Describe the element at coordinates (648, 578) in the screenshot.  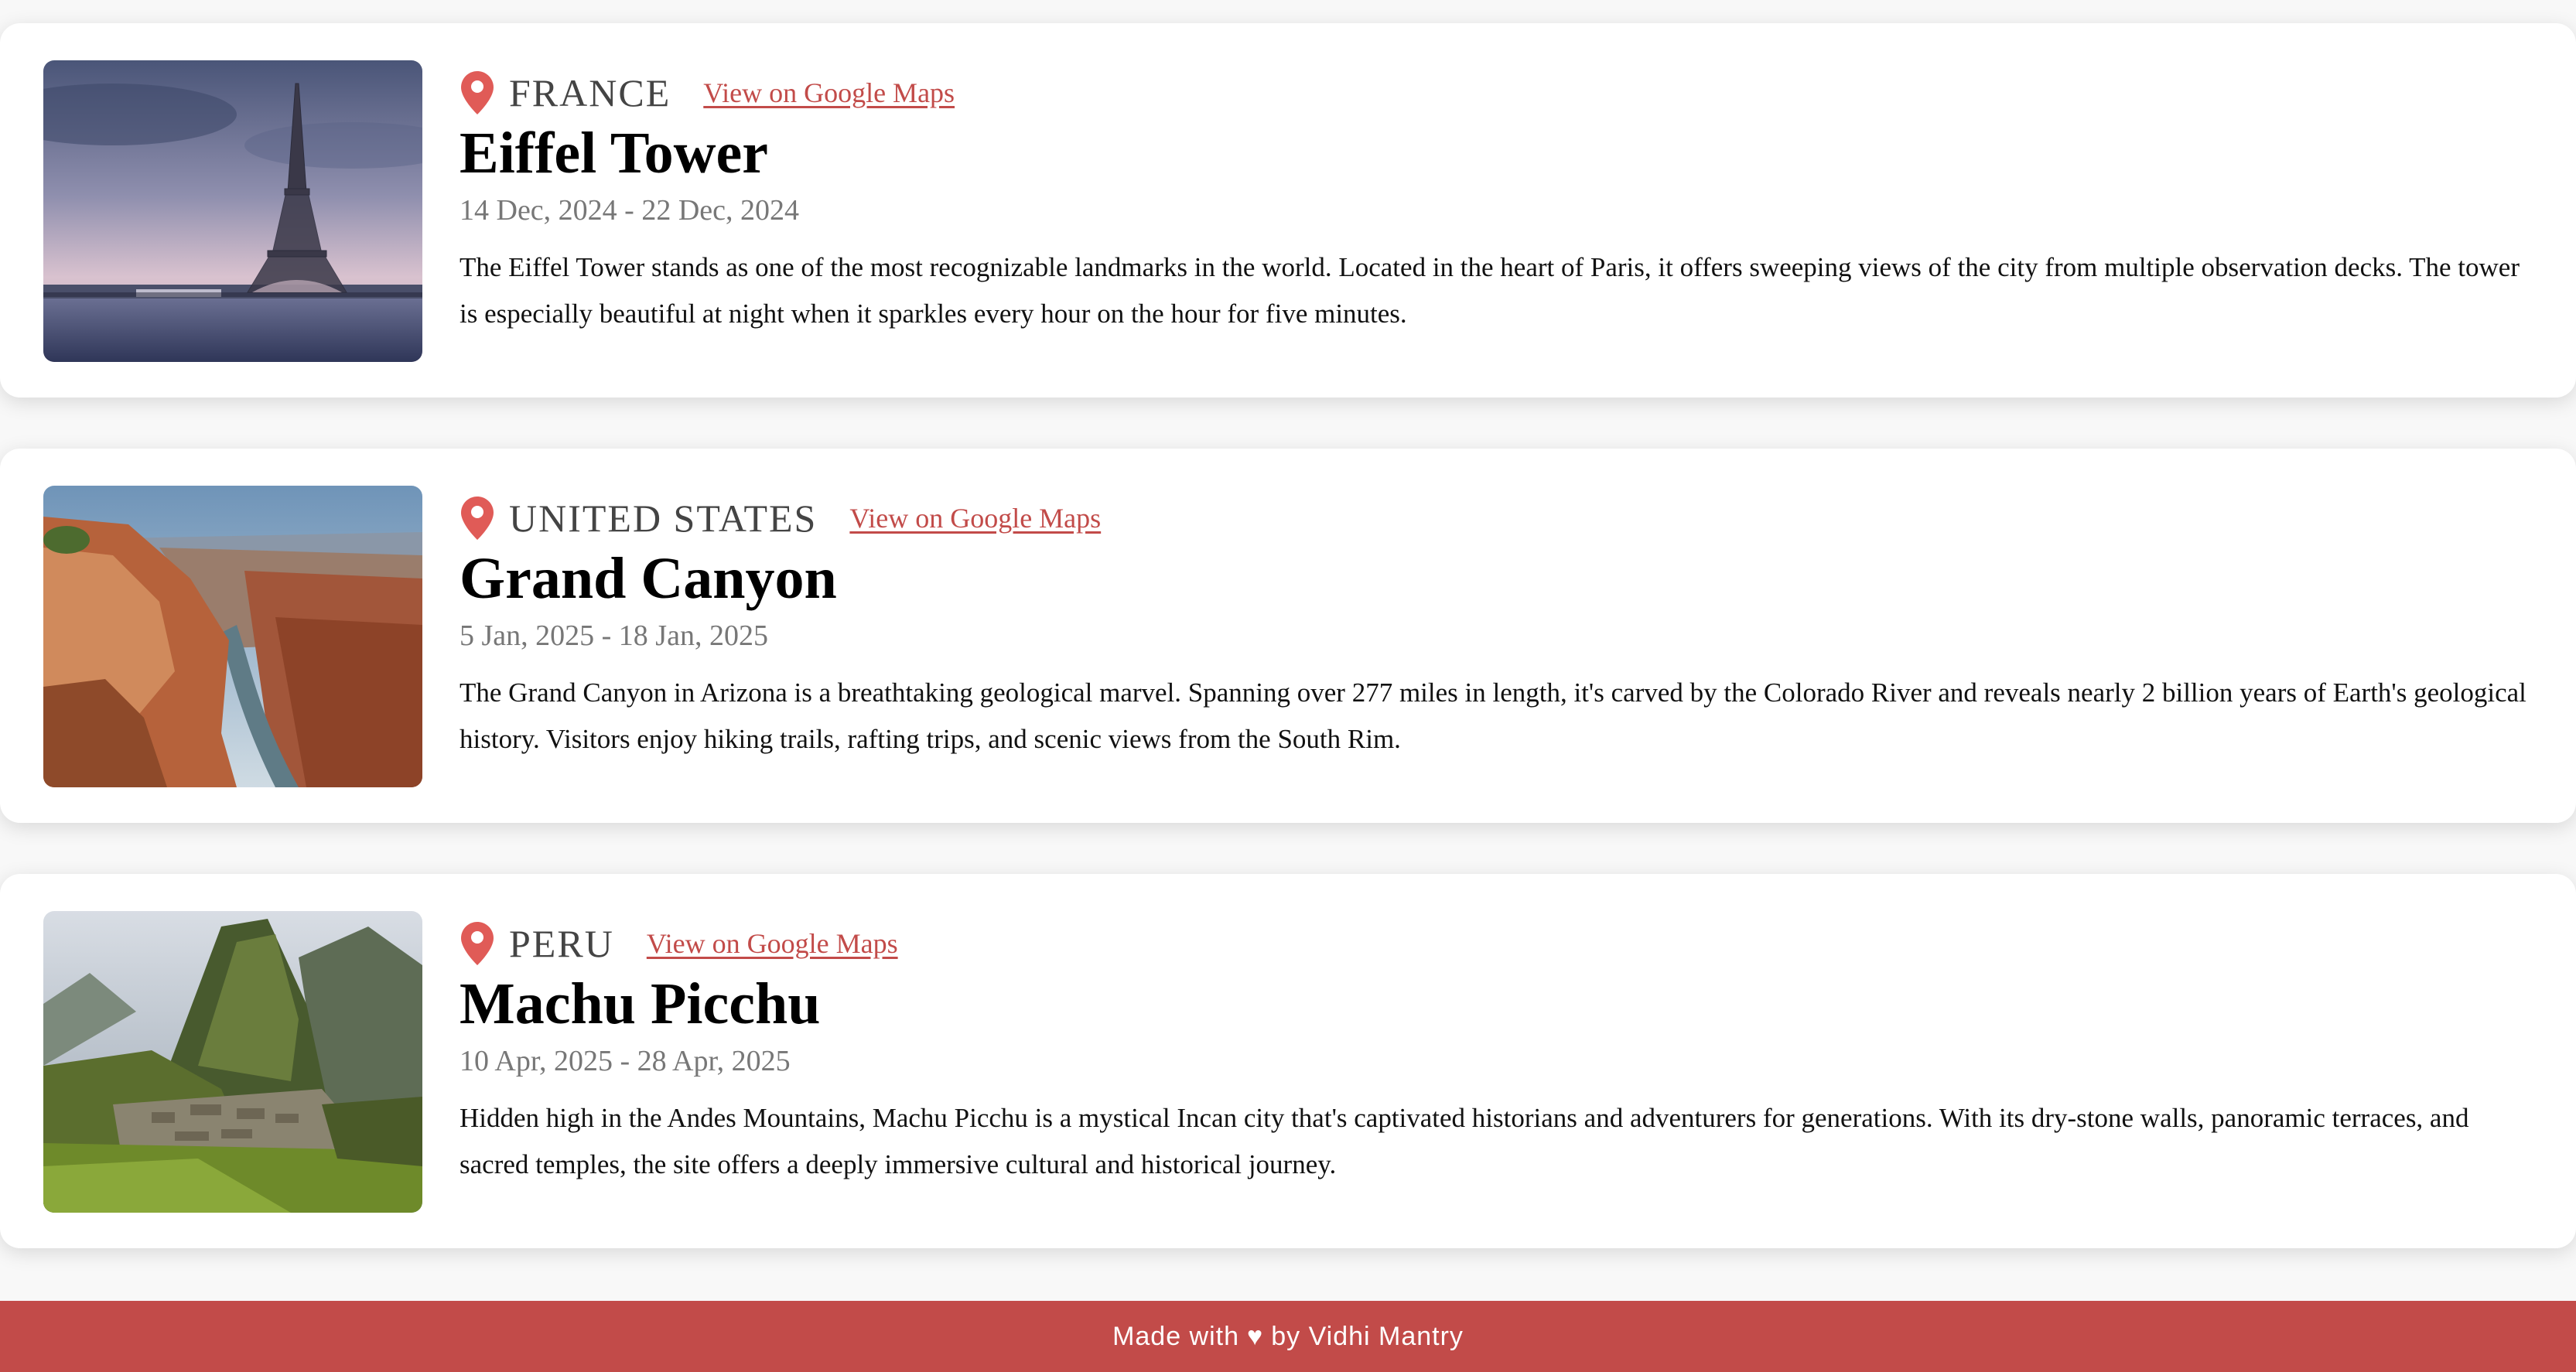
I see `destination-title: Grand Canyon` at that location.